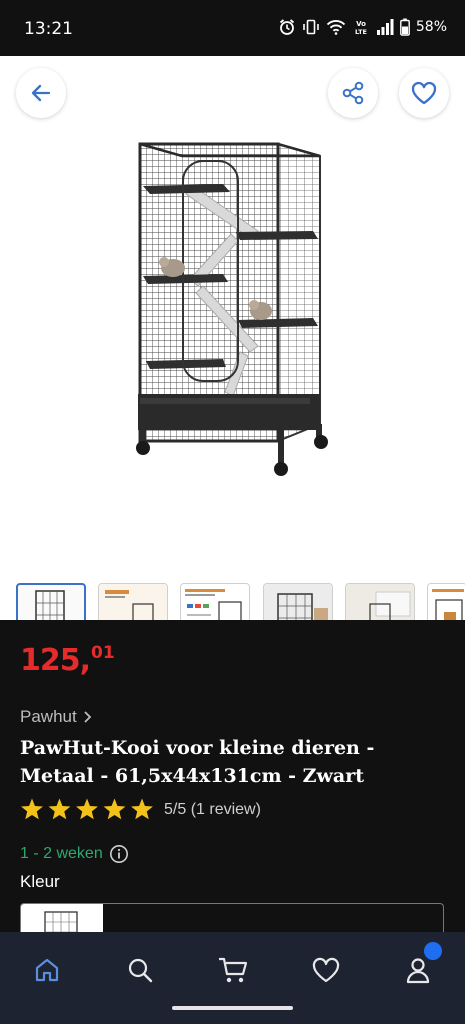 The width and height of the screenshot is (465, 1024). I want to click on nav-cart, so click(233, 970).